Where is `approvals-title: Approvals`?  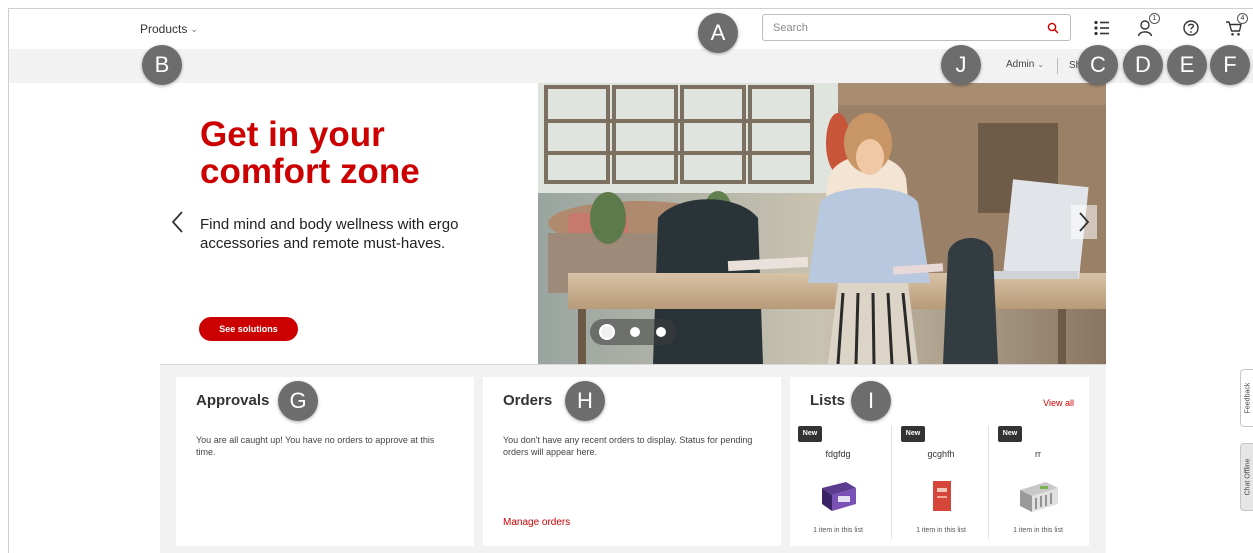
approvals-title: Approvals is located at coordinates (233, 400).